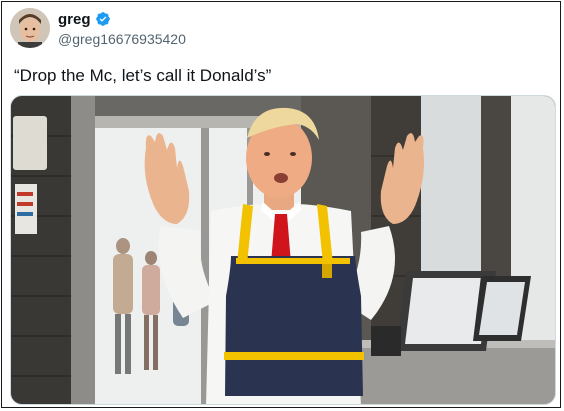 The height and width of the screenshot is (411, 564). What do you see at coordinates (143, 75) in the screenshot?
I see `tweet-text: “Drop the Mc, let’s call it Donald’s”` at bounding box center [143, 75].